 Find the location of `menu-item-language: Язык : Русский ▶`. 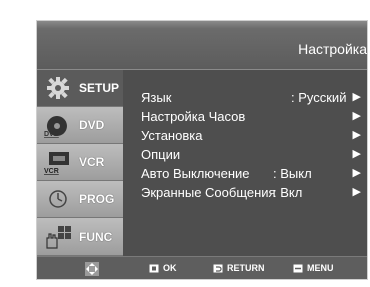

menu-item-language: Язык : Русский ▶ is located at coordinates (251, 99).